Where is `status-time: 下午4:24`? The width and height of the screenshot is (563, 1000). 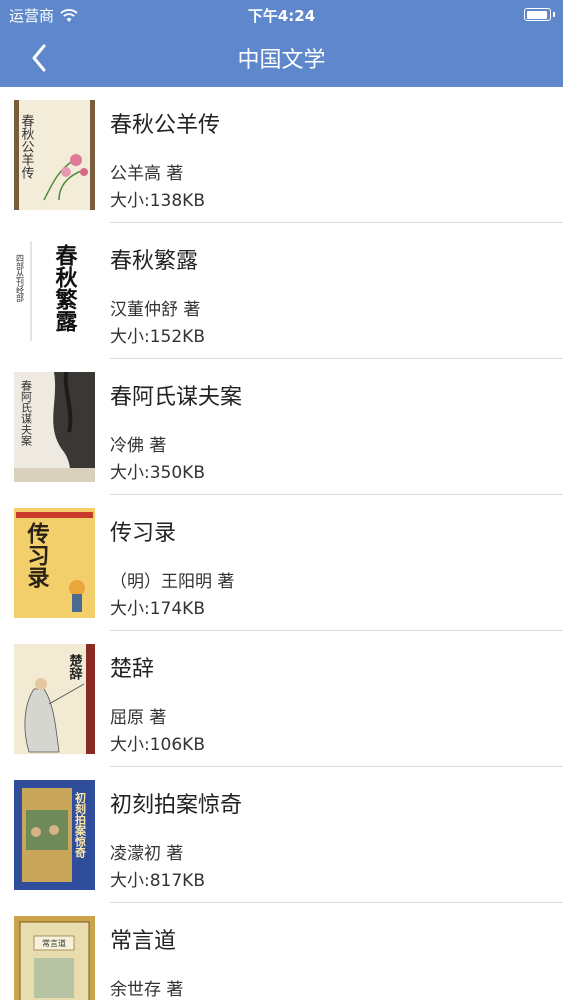
status-time: 下午4:24 is located at coordinates (281, 16).